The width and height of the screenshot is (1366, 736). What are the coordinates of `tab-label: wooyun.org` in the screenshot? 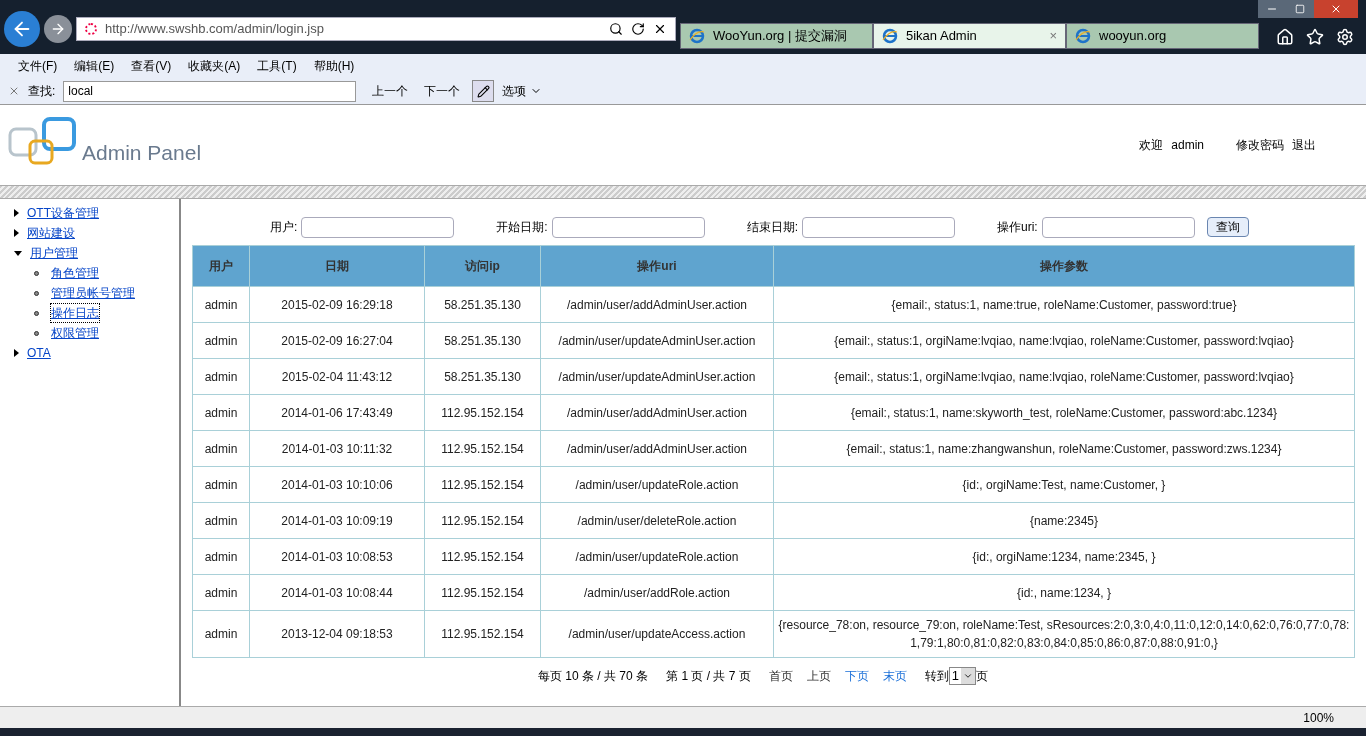 It's located at (1133, 36).